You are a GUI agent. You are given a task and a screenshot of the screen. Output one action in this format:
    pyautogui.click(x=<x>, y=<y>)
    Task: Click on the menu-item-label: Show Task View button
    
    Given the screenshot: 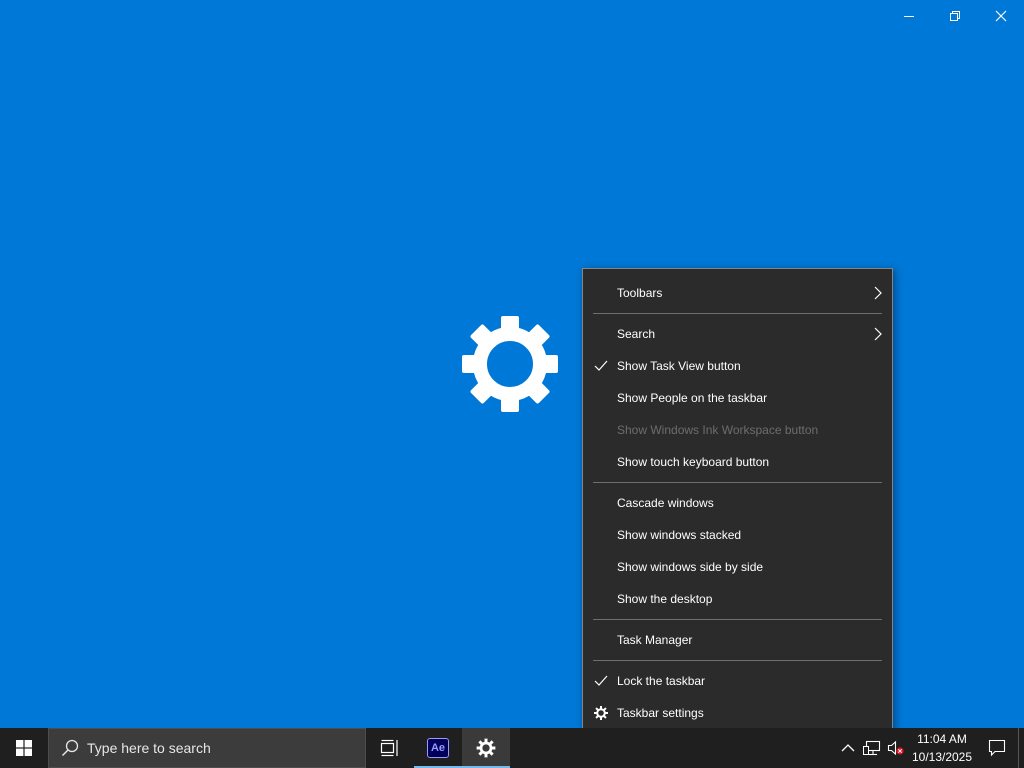 What is the action you would take?
    pyautogui.click(x=679, y=366)
    